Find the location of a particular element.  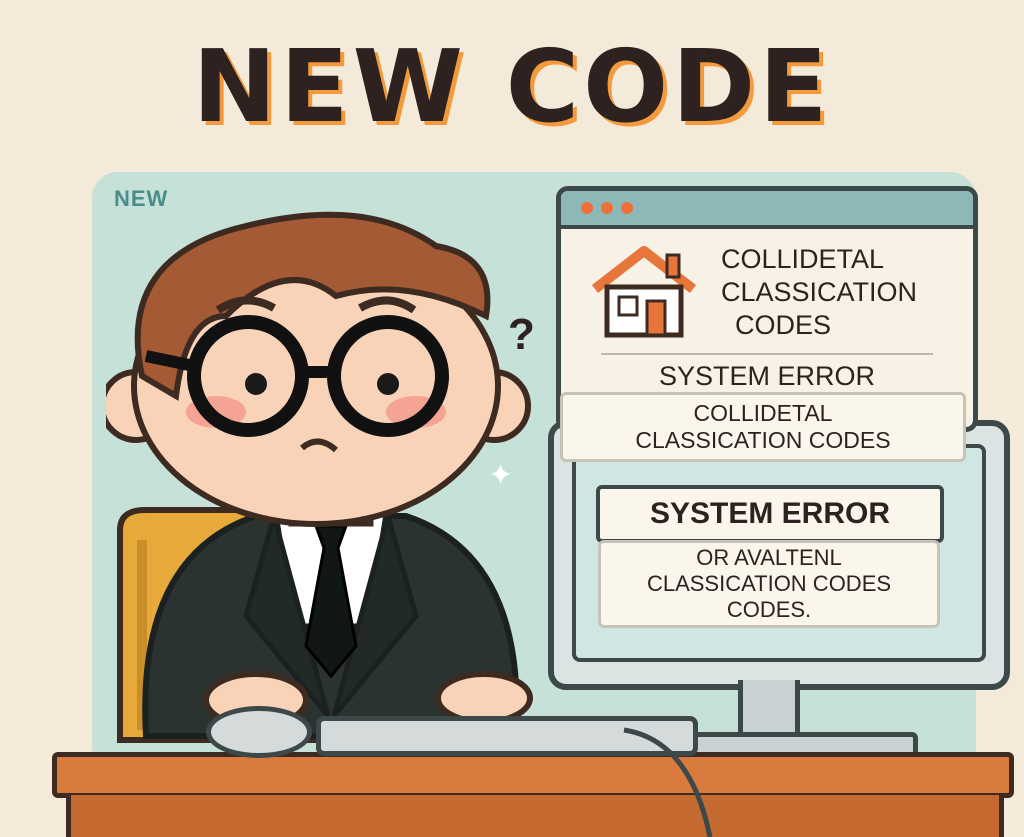

monitor-note: OR AVALTENL CLASSICATION CODES CODES. is located at coordinates (769, 584).